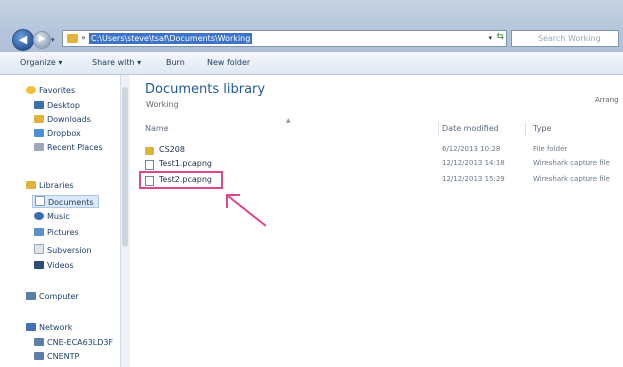 The image size is (623, 367). Describe the element at coordinates (172, 149) in the screenshot. I see `file-name: CS208` at that location.